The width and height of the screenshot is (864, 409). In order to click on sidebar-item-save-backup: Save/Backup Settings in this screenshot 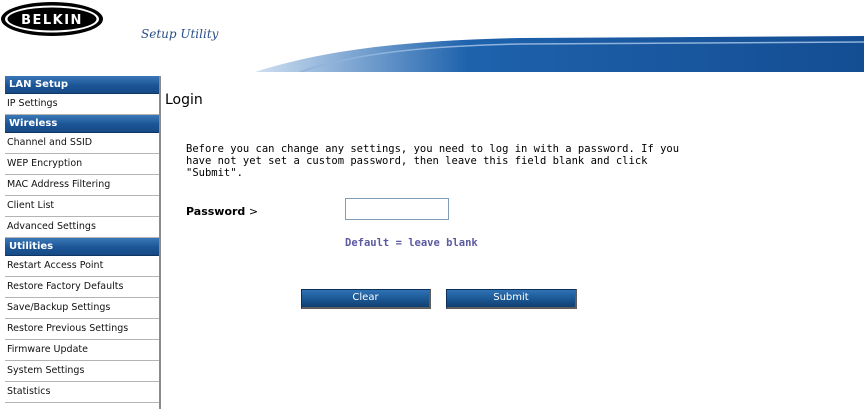, I will do `click(82, 308)`.